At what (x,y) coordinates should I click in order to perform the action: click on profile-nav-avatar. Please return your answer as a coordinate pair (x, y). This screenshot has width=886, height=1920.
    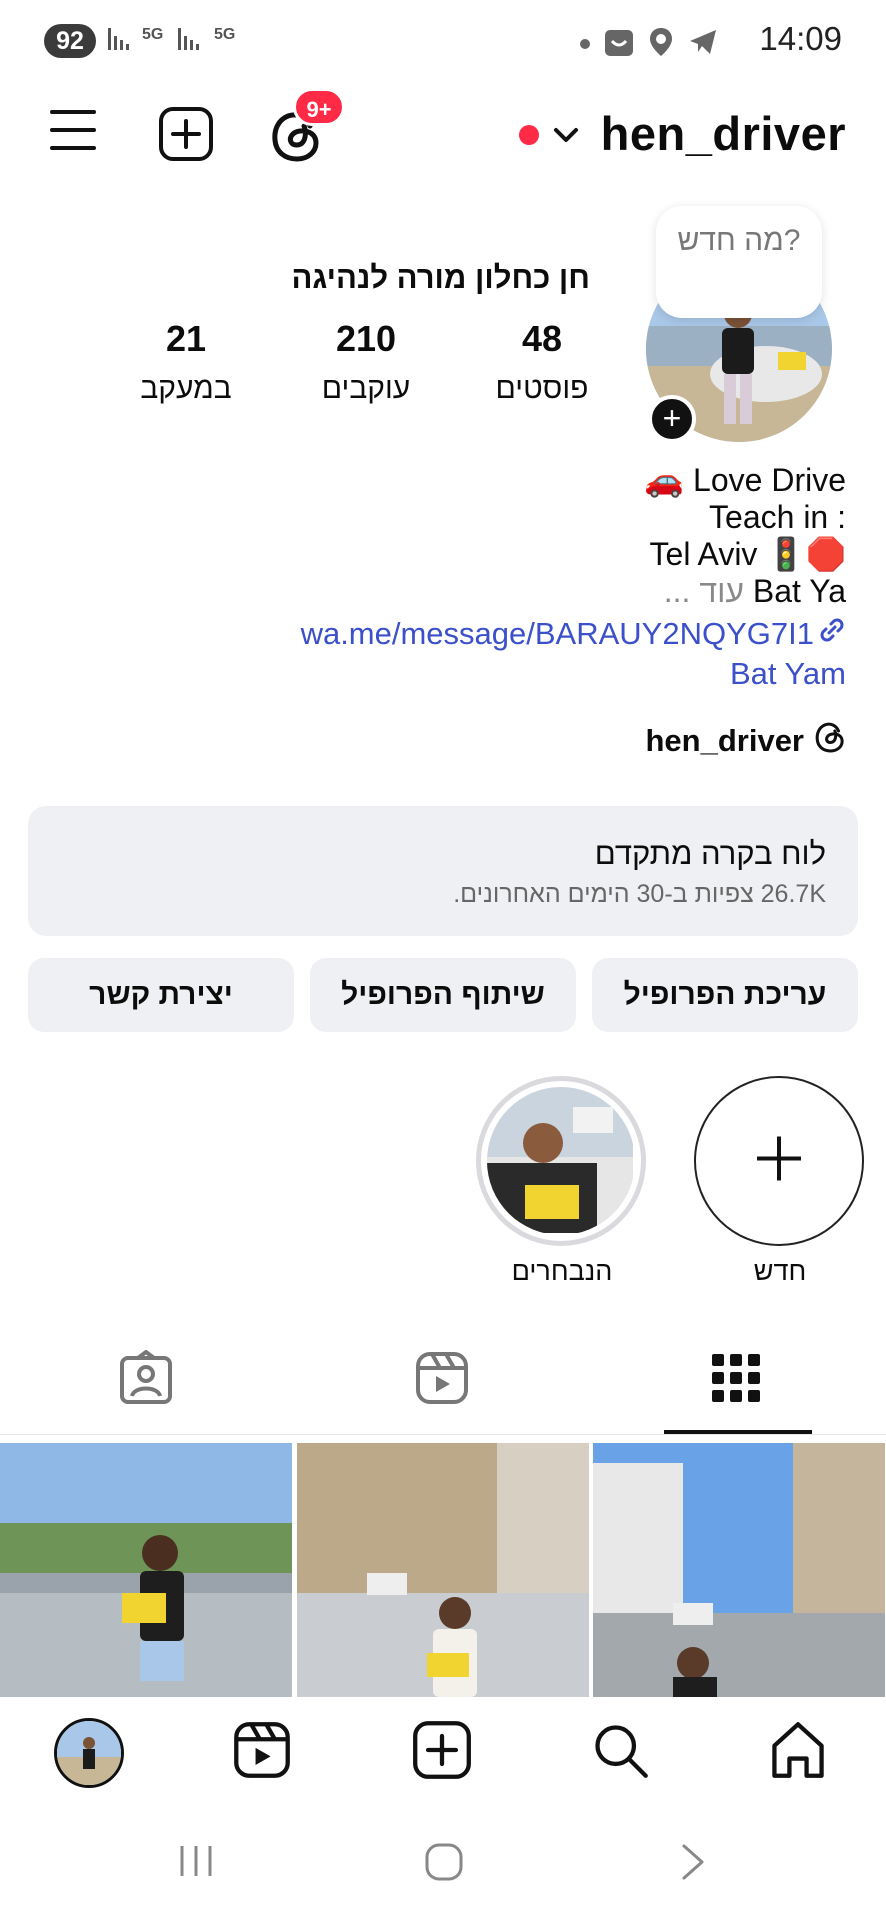
    Looking at the image, I should click on (89, 1753).